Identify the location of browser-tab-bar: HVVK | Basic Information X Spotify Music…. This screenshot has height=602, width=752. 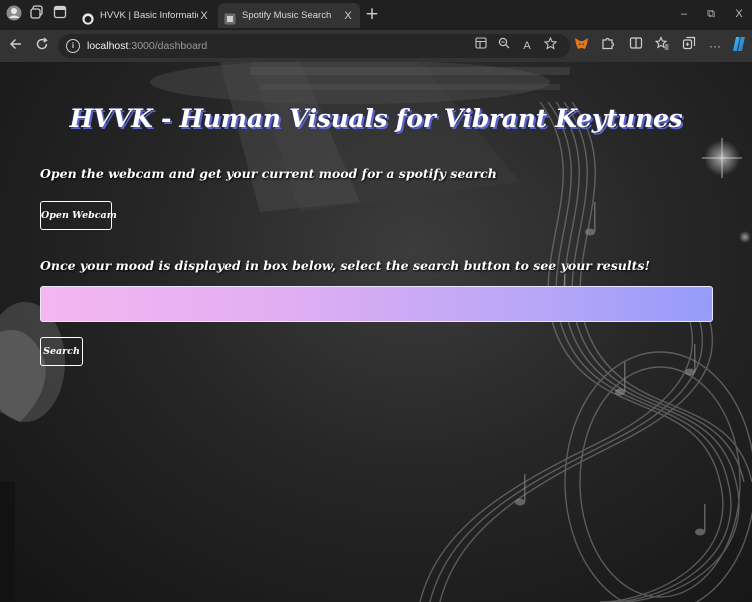
(376, 15).